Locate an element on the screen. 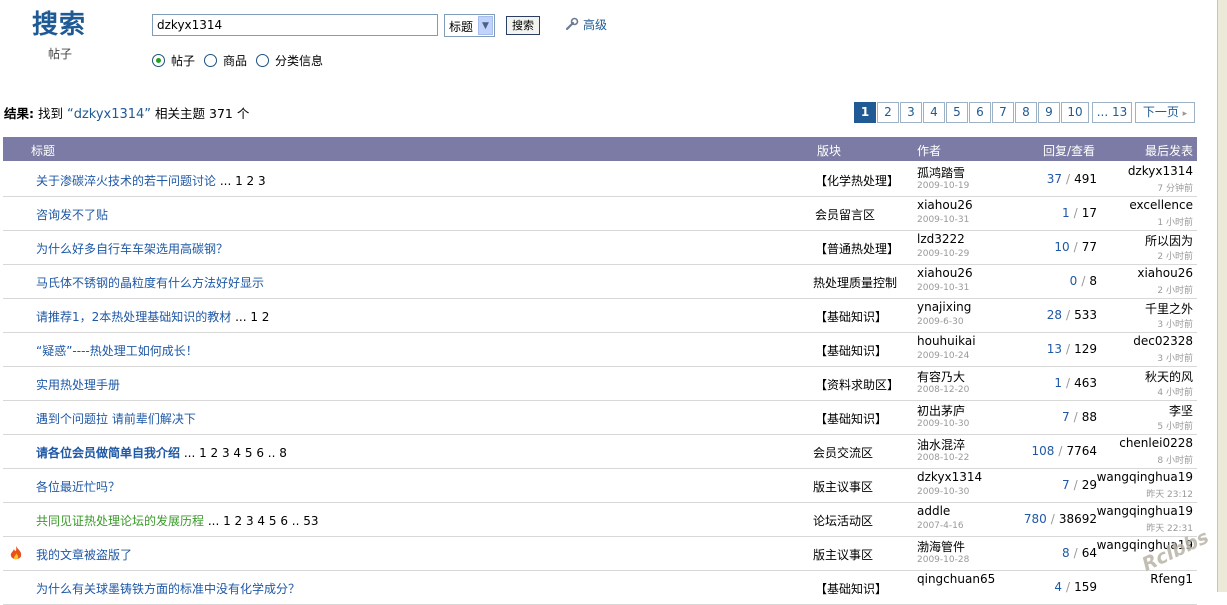 The width and height of the screenshot is (1227, 605). author-date: 2009-10-19 is located at coordinates (943, 186).